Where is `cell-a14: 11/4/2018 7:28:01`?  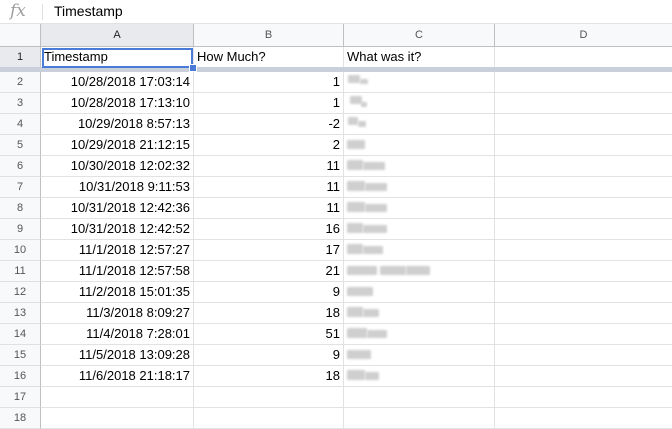 cell-a14: 11/4/2018 7:28:01 is located at coordinates (117, 334).